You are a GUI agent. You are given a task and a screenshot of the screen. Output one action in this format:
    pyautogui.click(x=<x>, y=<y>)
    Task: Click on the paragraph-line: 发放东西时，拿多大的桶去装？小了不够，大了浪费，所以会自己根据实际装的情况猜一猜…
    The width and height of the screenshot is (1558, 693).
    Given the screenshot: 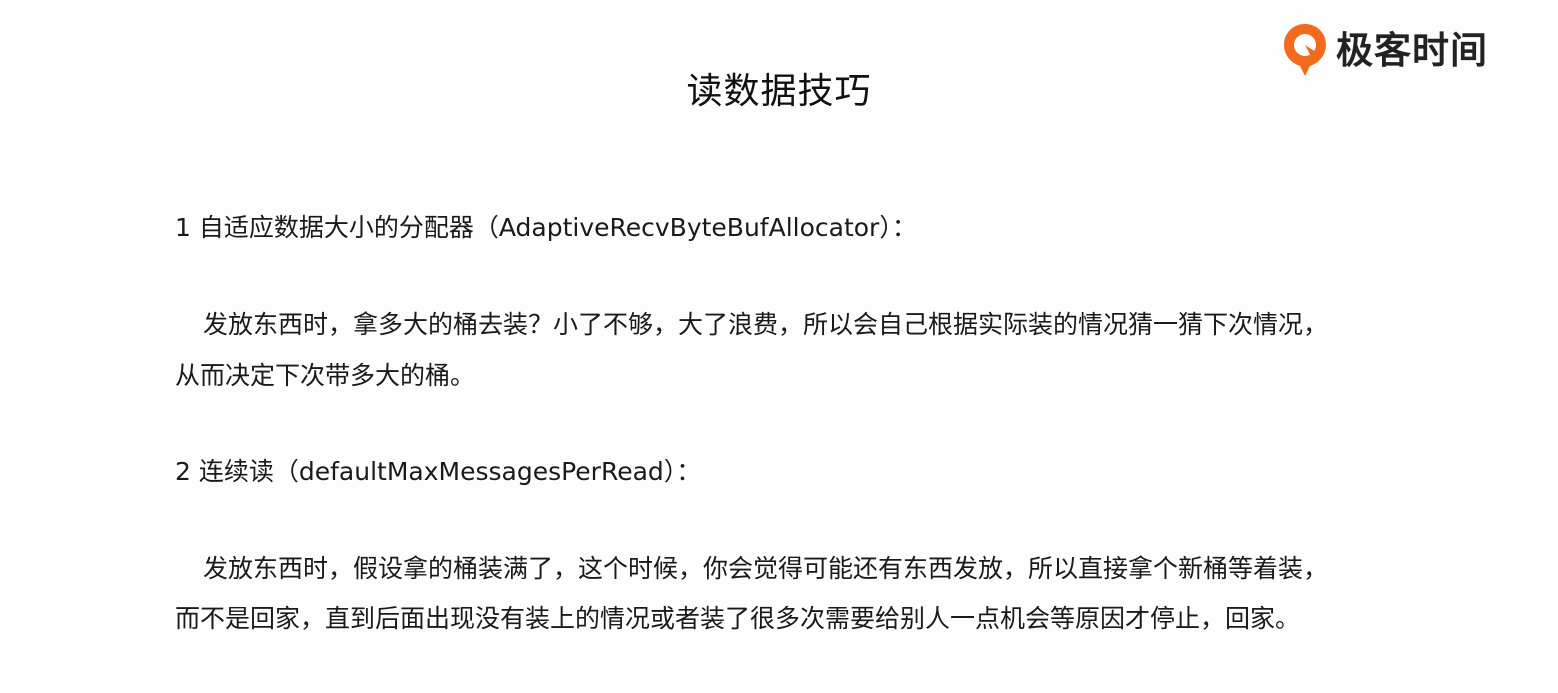 What is the action you would take?
    pyautogui.click(x=766, y=324)
    